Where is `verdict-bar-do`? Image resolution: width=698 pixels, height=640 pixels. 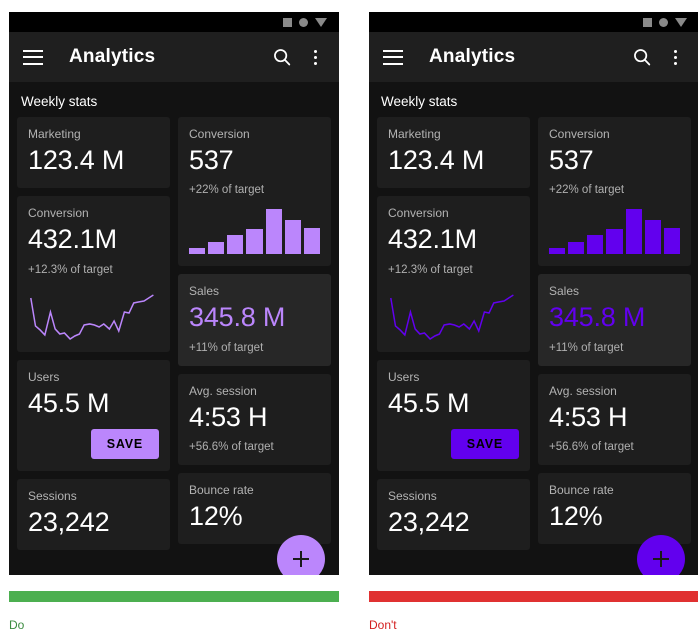 verdict-bar-do is located at coordinates (174, 596).